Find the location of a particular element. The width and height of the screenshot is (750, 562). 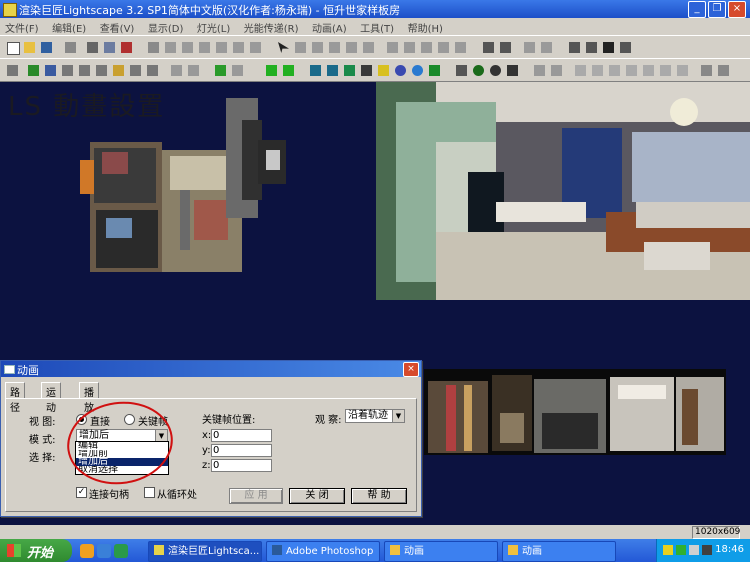

camera-icon is located at coordinates (488, 47).